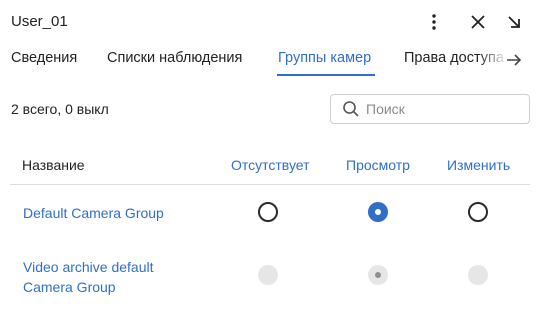  What do you see at coordinates (268, 275) in the screenshot?
I see `radio-none-disabled` at bounding box center [268, 275].